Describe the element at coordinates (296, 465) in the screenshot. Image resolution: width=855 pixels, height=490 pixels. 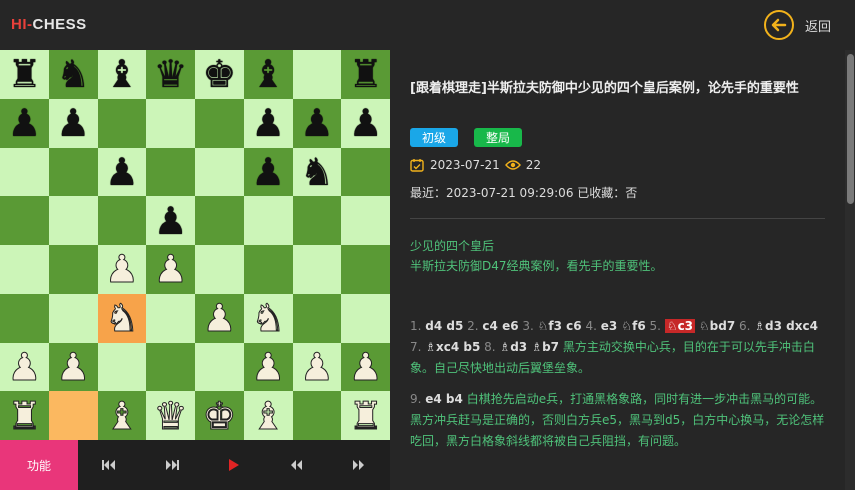
I see `rewind-button` at that location.